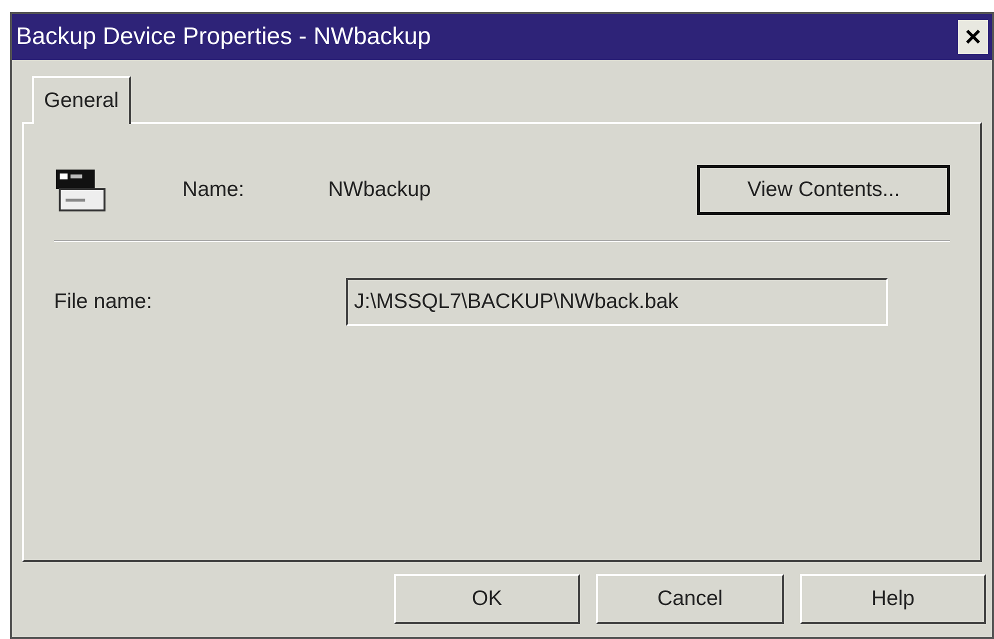  Describe the element at coordinates (973, 37) in the screenshot. I see `close-button: ×` at that location.